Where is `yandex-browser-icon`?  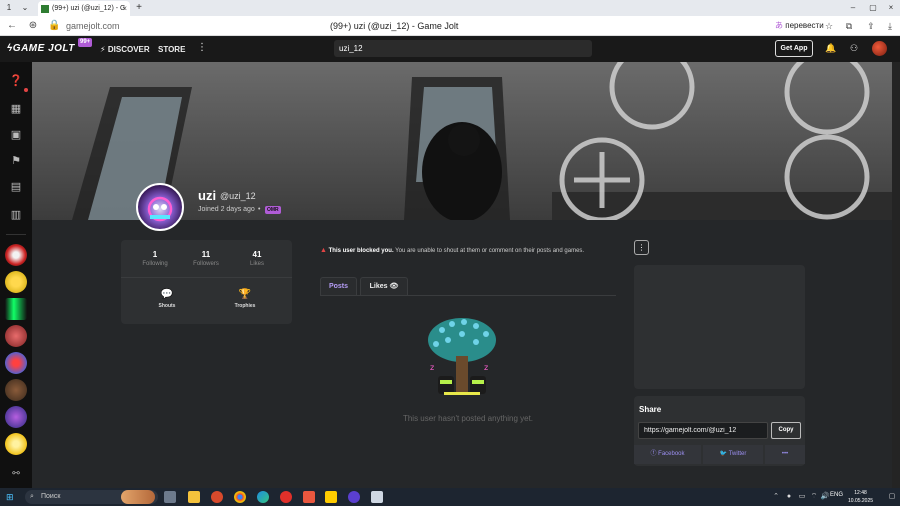
yandex-browser-icon is located at coordinates (331, 497).